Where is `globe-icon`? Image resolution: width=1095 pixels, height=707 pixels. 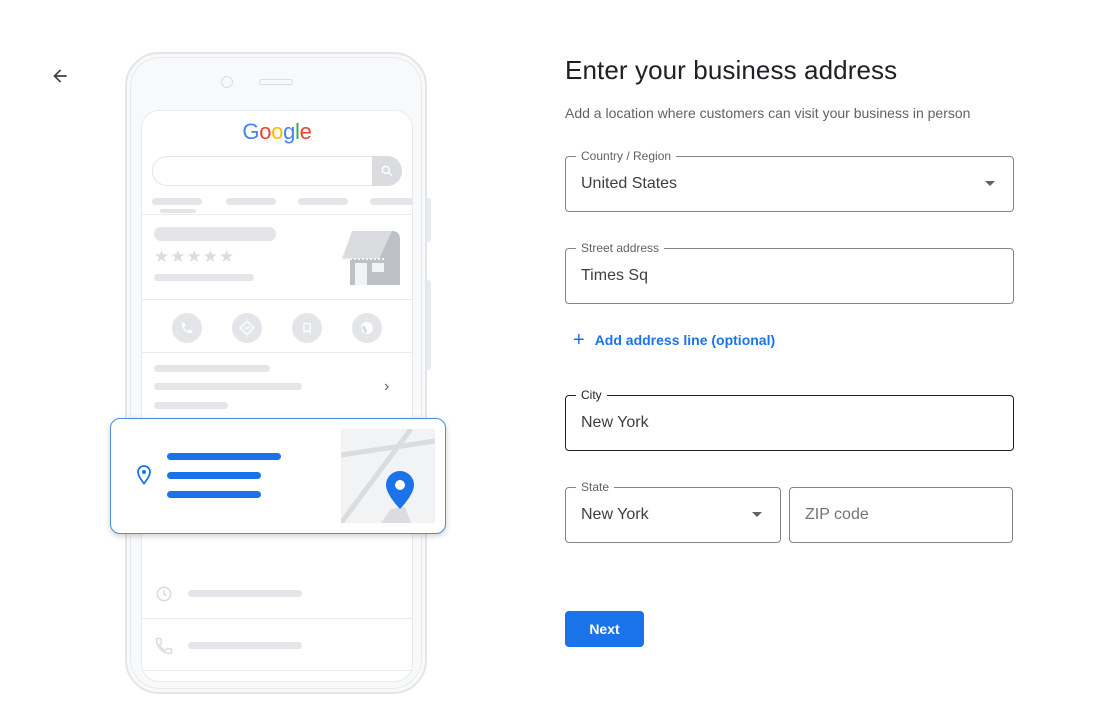
globe-icon is located at coordinates (367, 328).